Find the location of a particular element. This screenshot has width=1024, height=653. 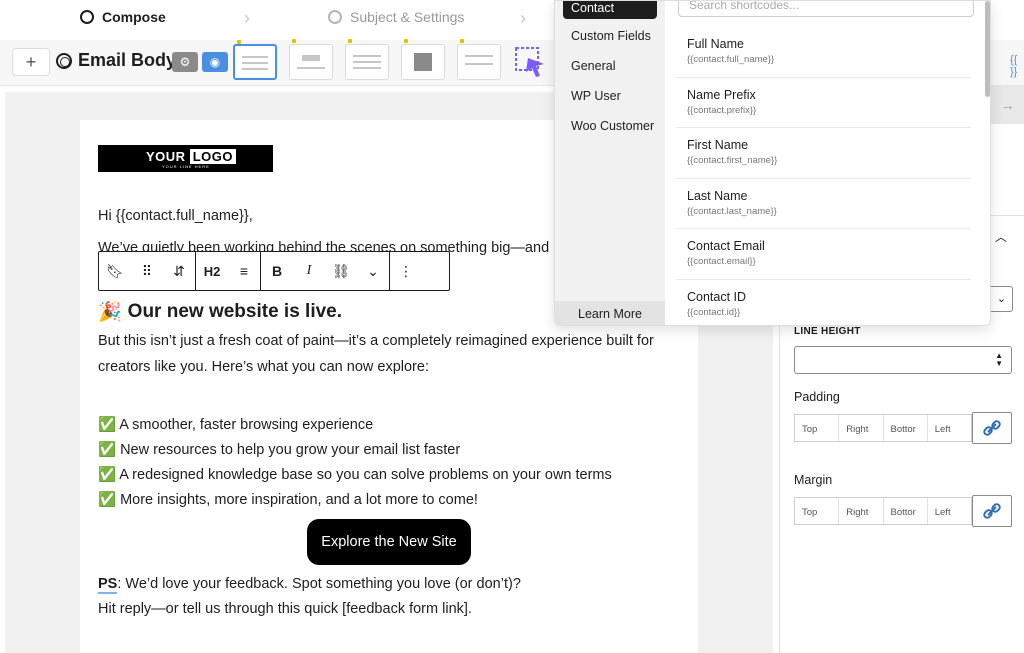

explore-site-button: Explore the New Site is located at coordinates (389, 542).